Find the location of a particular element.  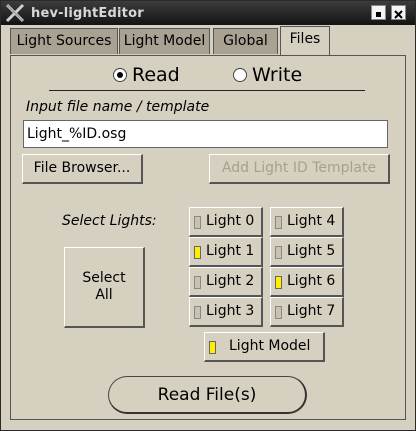

select-all-label-line1: Select is located at coordinates (104, 278).